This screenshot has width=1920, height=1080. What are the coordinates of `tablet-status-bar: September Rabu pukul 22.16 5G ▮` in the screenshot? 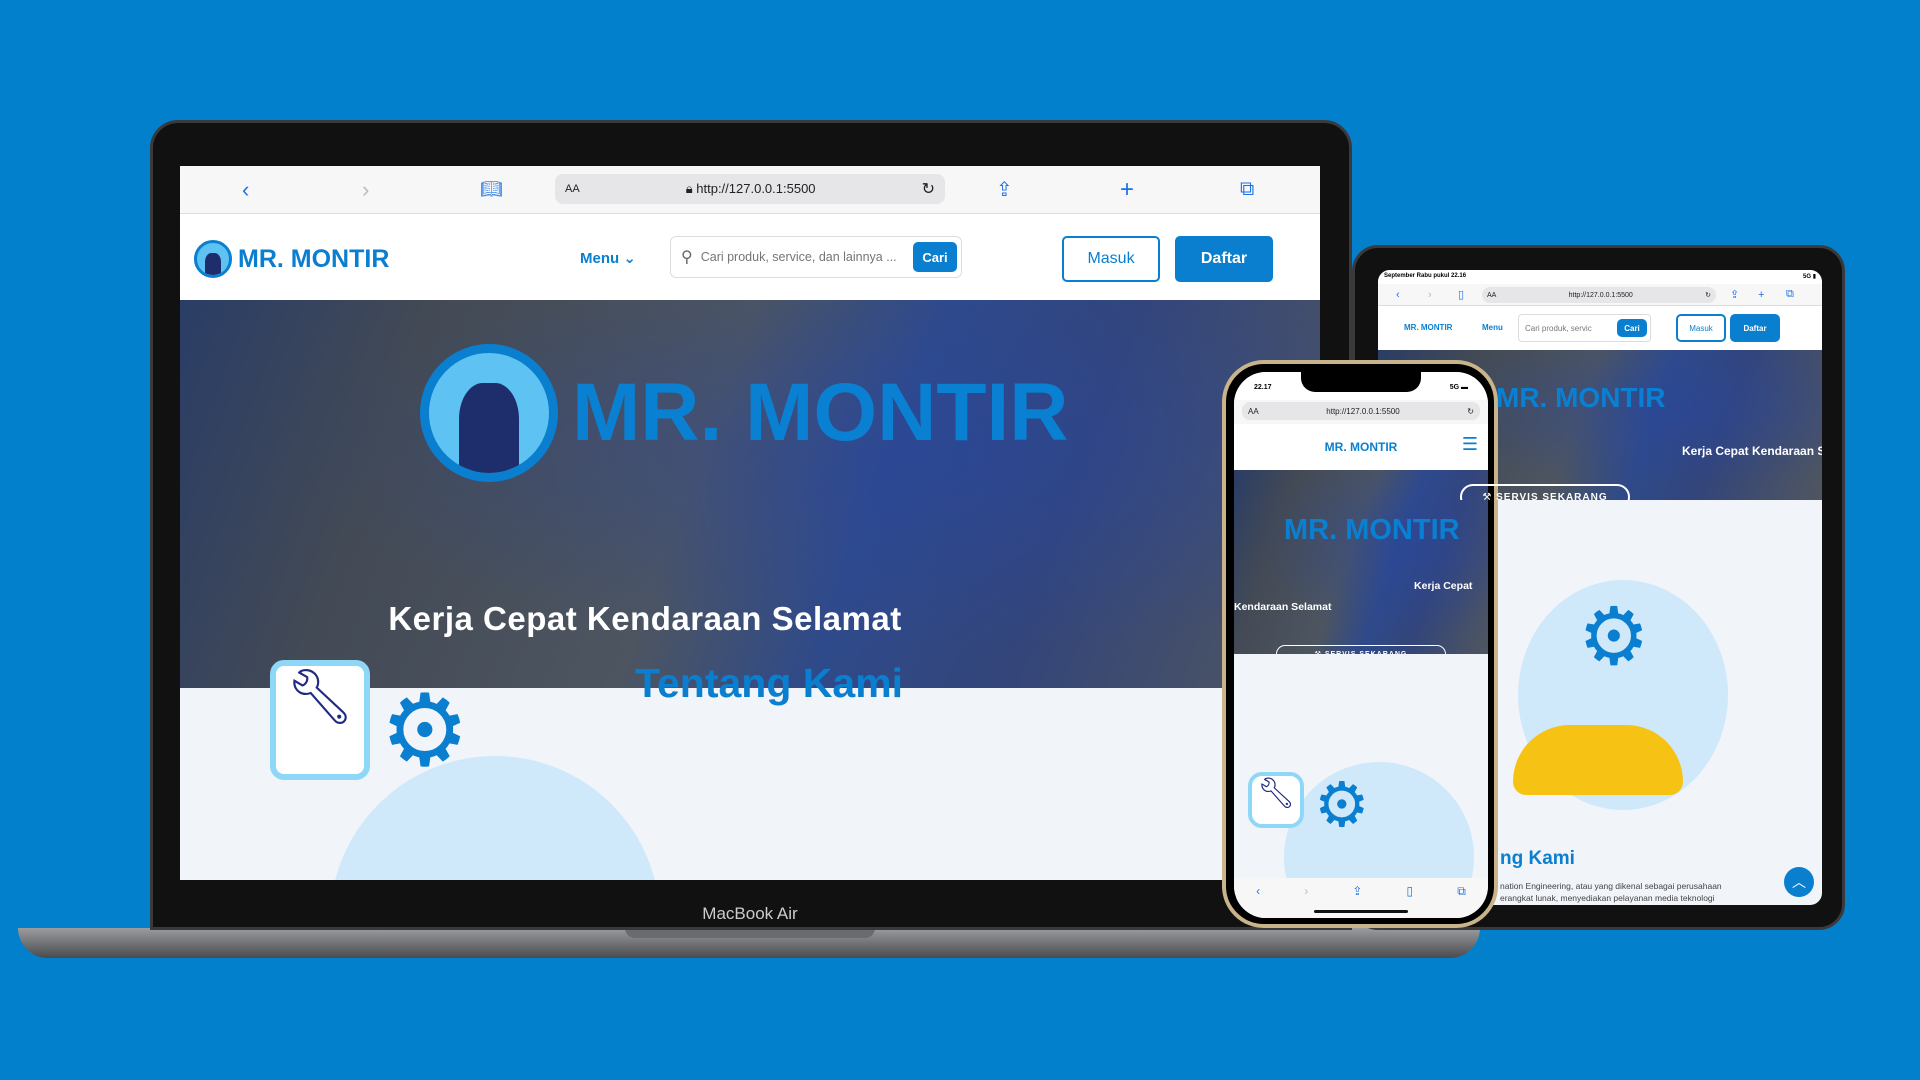 It's located at (1600, 277).